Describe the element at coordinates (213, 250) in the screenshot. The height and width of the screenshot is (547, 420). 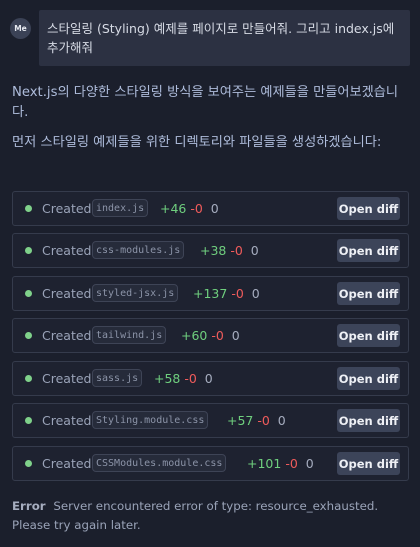
I see `lines-added: +38` at that location.